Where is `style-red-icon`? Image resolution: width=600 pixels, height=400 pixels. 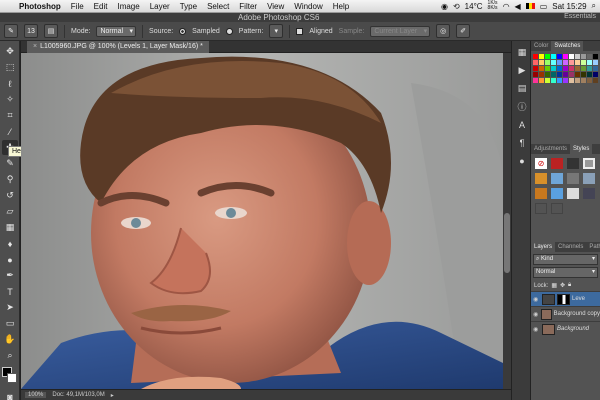
style-red-icon is located at coordinates (557, 163).